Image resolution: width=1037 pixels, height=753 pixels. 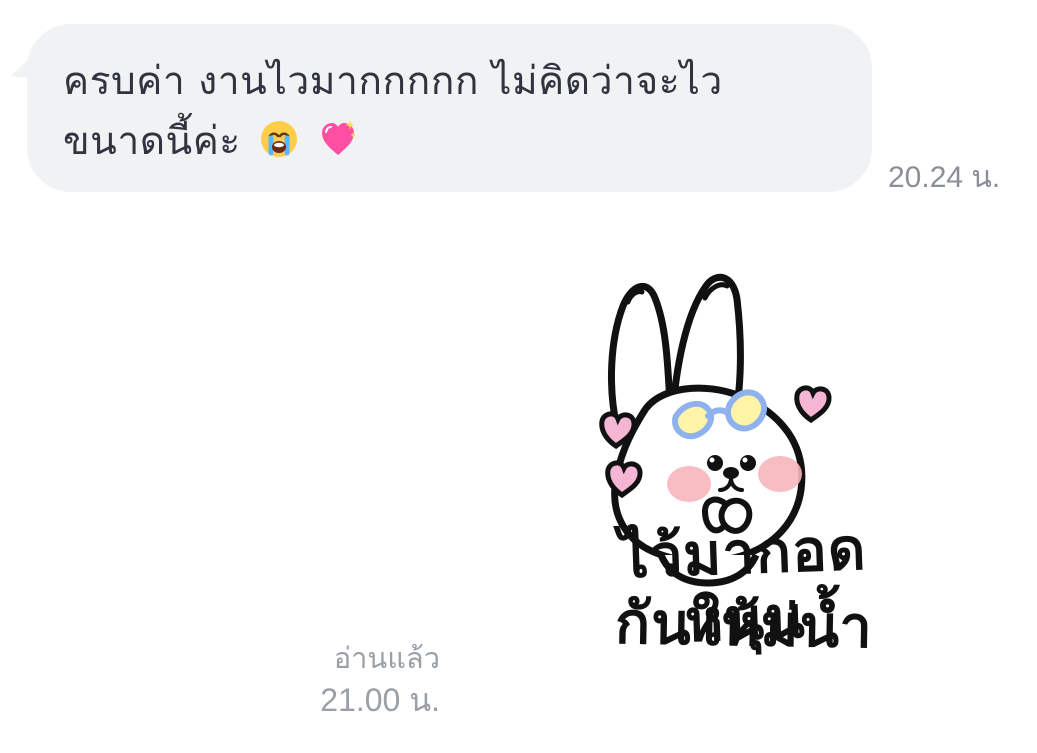 What do you see at coordinates (744, 625) in the screenshot?
I see `sticker-text-line-2: กันให้ม่น้ำ` at bounding box center [744, 625].